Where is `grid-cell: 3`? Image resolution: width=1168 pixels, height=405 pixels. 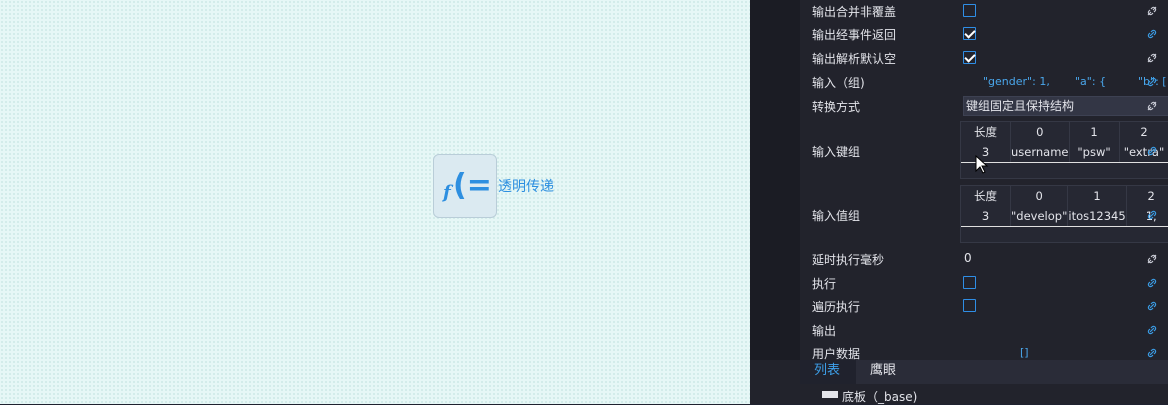
grid-cell: 3 is located at coordinates (986, 216).